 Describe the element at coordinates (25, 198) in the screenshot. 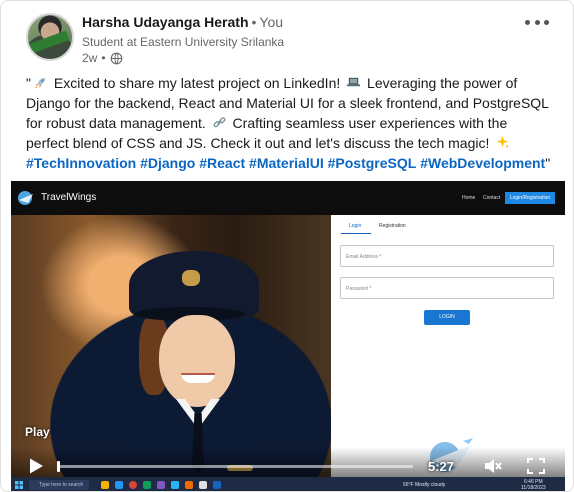

I see `travel-logo-icon` at that location.